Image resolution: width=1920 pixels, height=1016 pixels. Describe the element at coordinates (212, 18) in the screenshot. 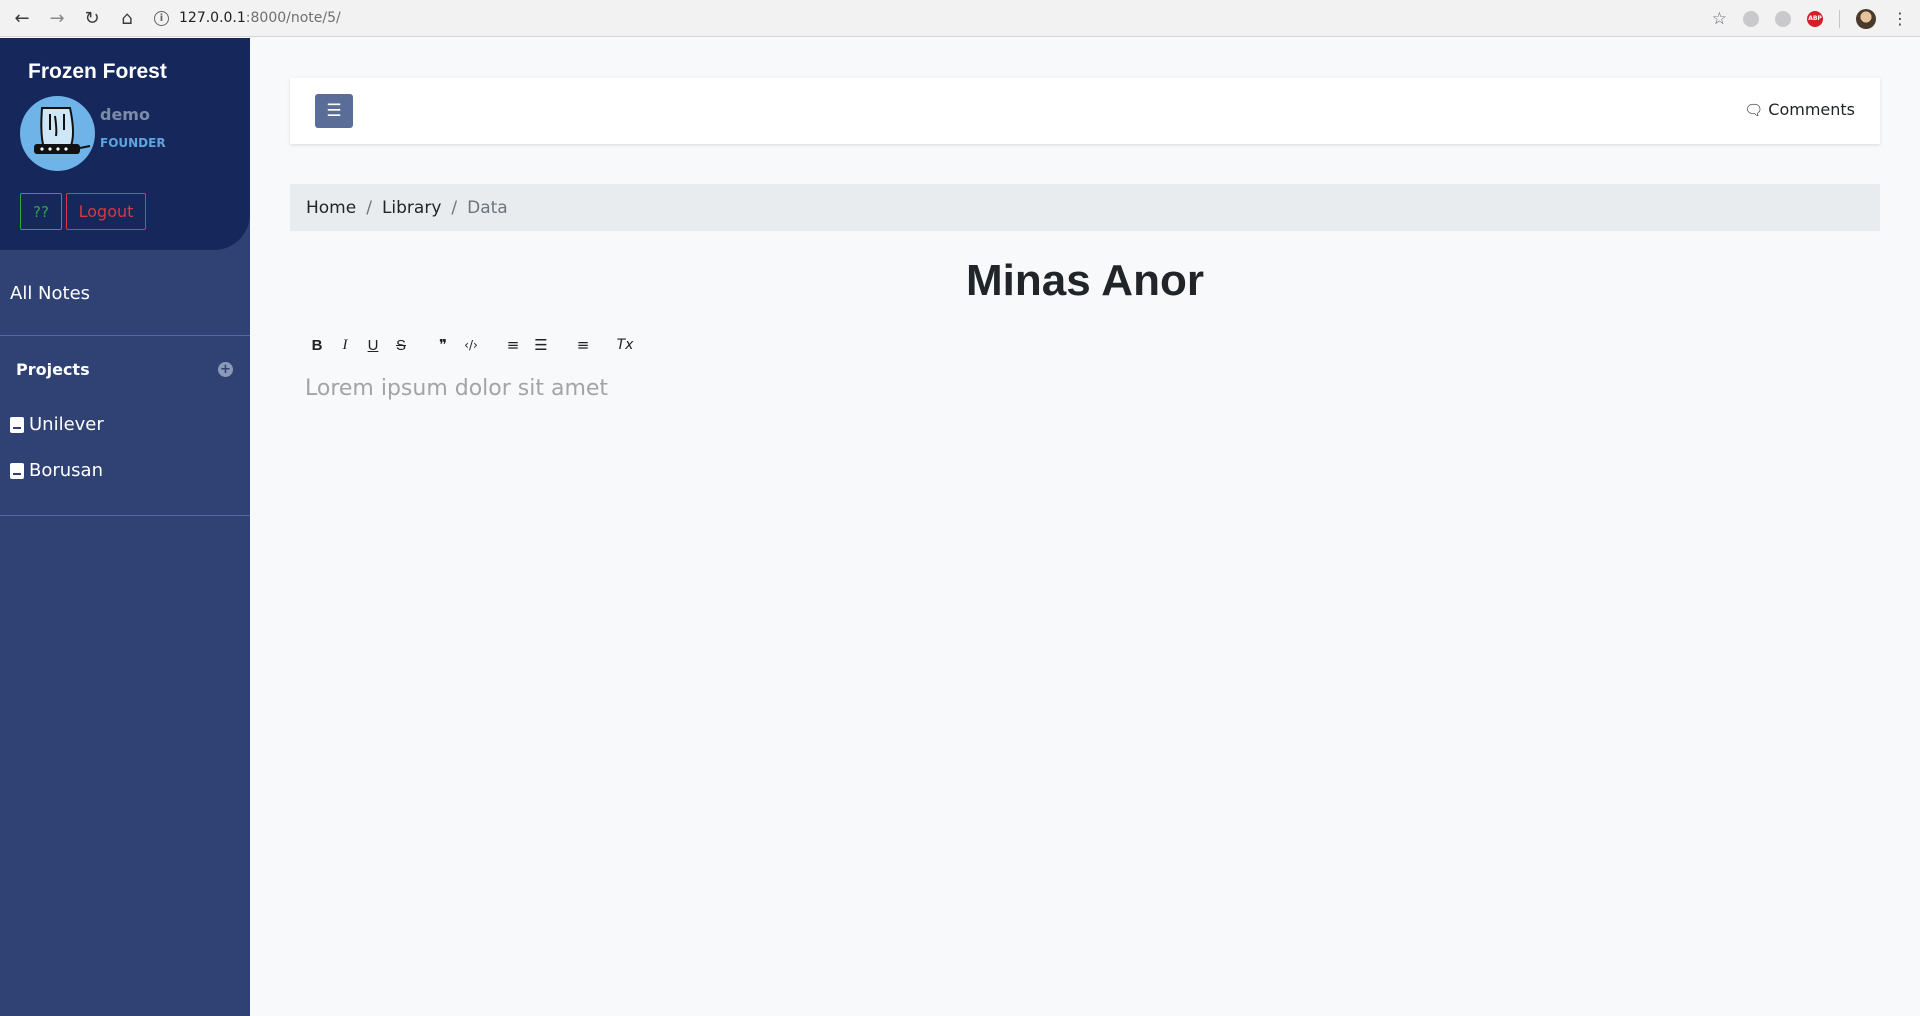

I see `url-host: 127.0.0.1` at that location.